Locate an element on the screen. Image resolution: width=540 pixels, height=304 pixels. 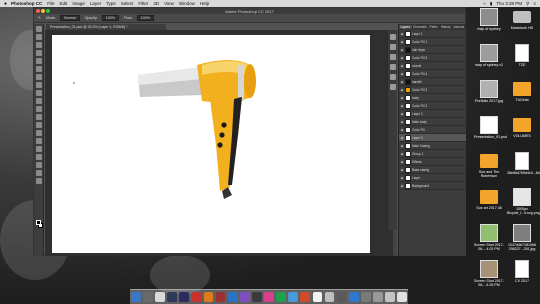
desktop-icon: Screen Shot 2017-06-...4.03 PM is located at coordinates (489, 237).